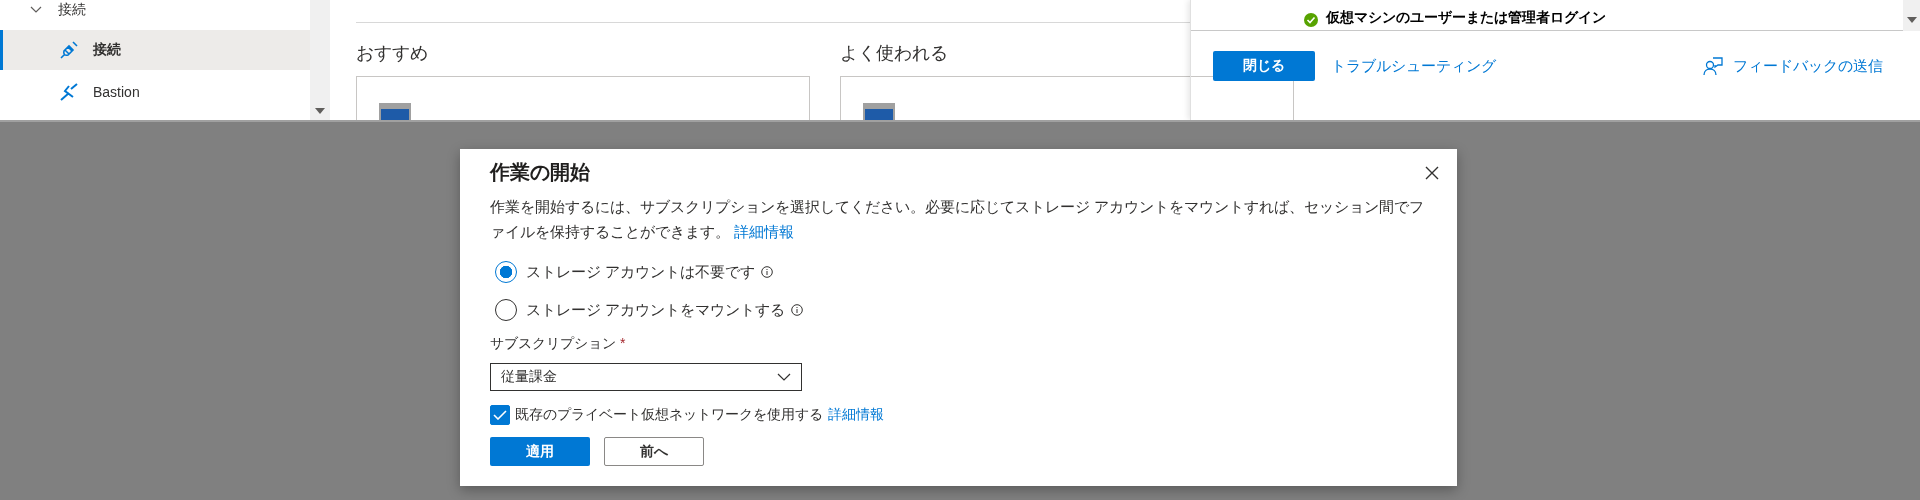  Describe the element at coordinates (646, 377) in the screenshot. I see `subscription-dropdown: 従量課金` at that location.